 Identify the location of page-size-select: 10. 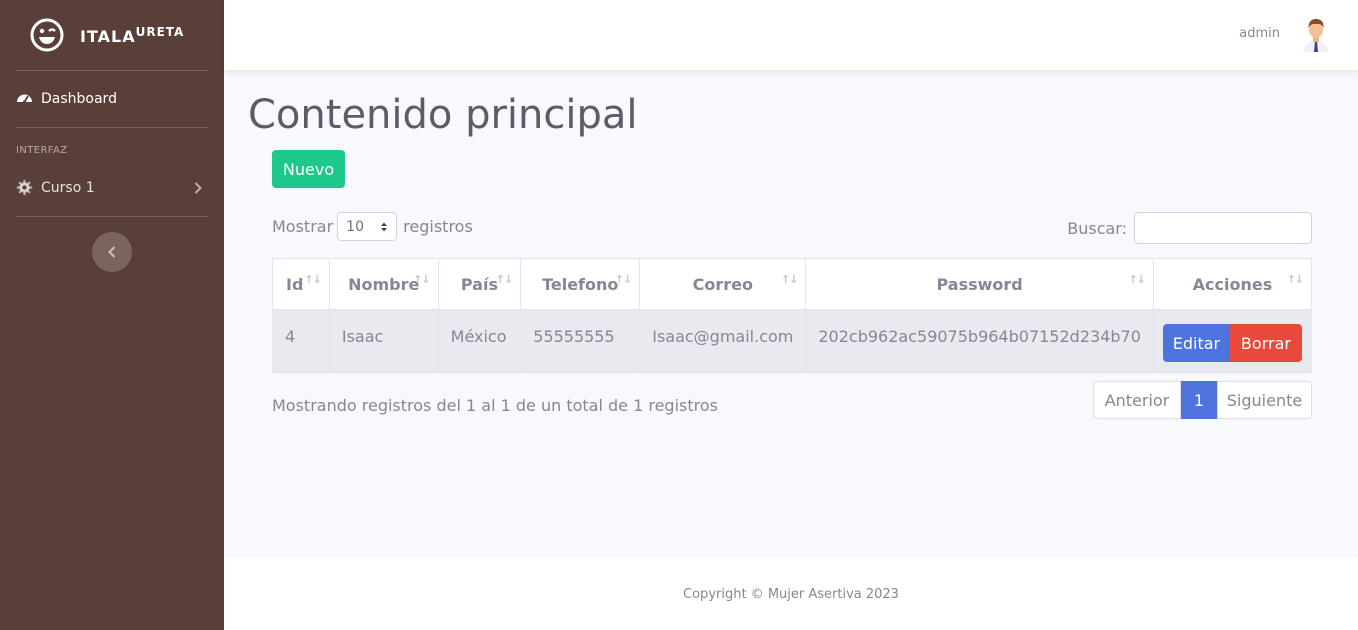
(367, 226).